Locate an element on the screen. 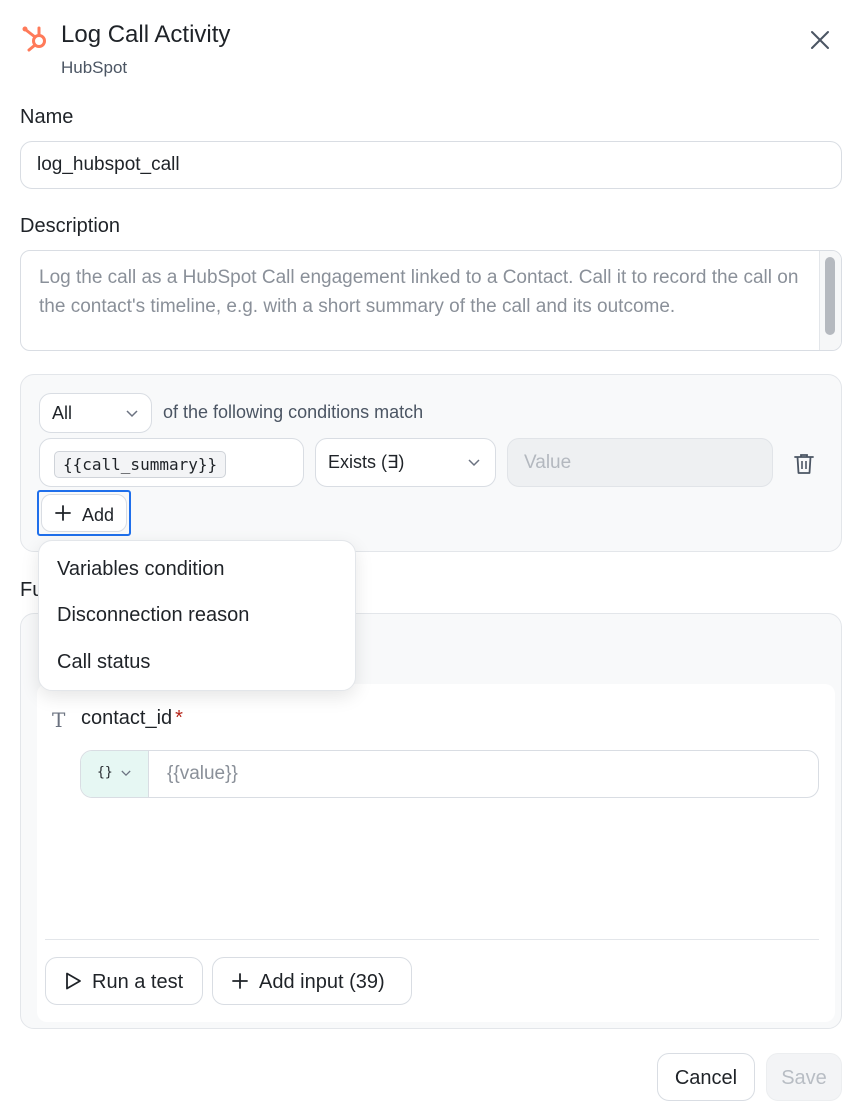 The image size is (862, 1120). save-label: Save is located at coordinates (804, 1078).